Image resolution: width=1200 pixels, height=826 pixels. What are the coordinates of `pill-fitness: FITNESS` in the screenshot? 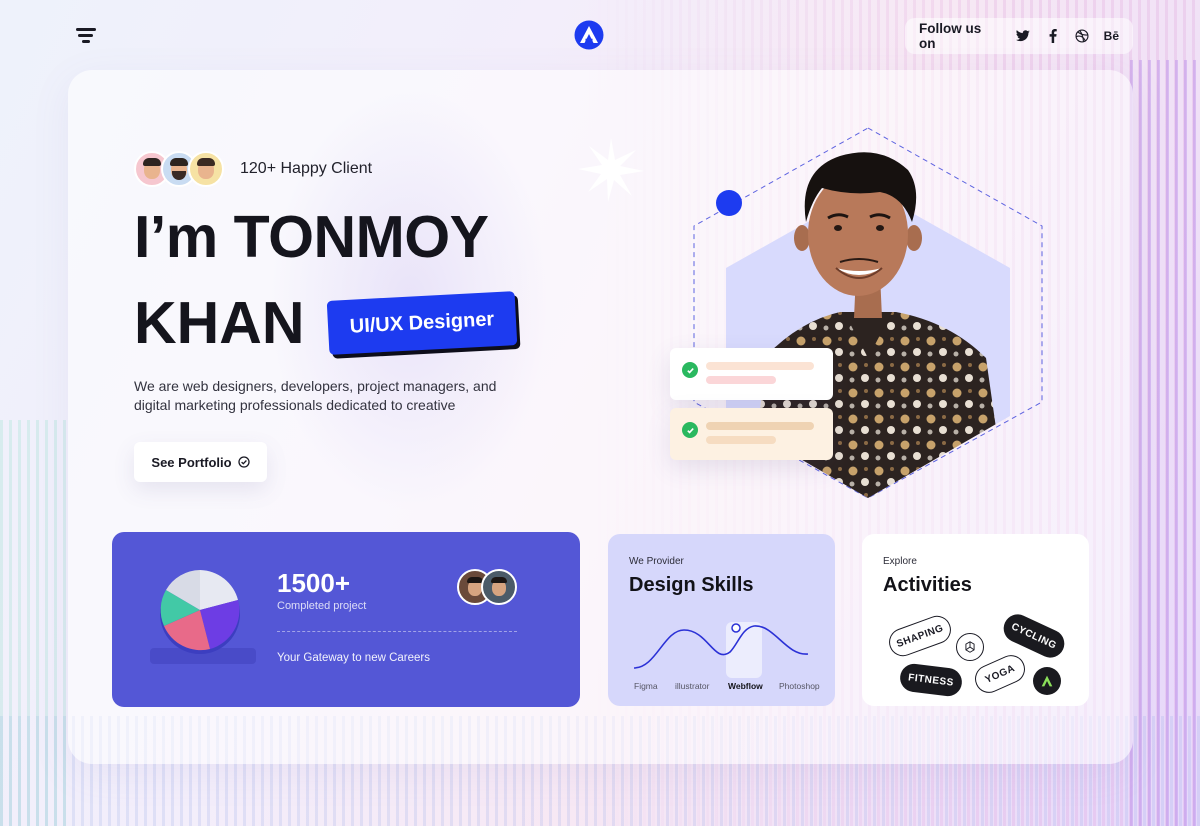 It's located at (931, 680).